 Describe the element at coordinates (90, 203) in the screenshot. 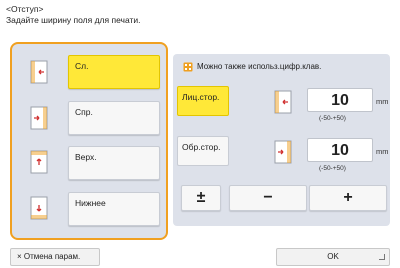

I see `edge-bottom-label: Нижнее` at that location.